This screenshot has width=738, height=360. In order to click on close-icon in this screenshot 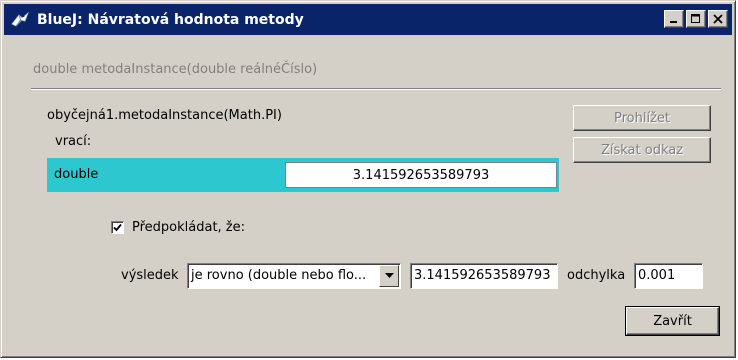, I will do `click(718, 19)`.